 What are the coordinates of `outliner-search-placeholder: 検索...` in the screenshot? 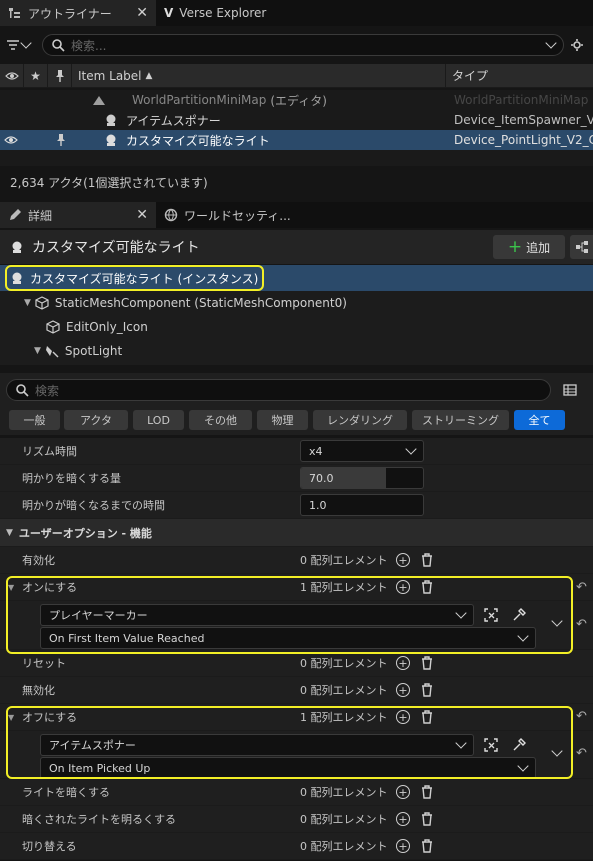 It's located at (89, 45).